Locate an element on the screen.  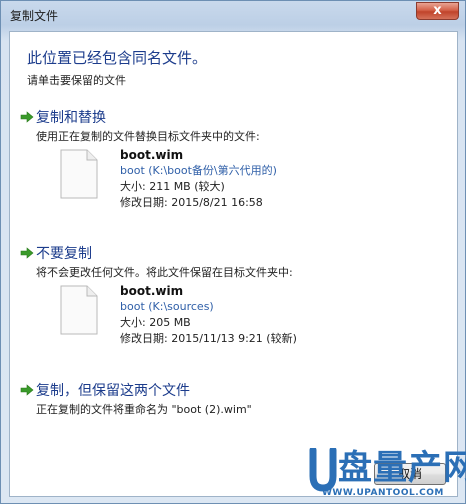
option-title: 复制和替换 is located at coordinates (71, 118).